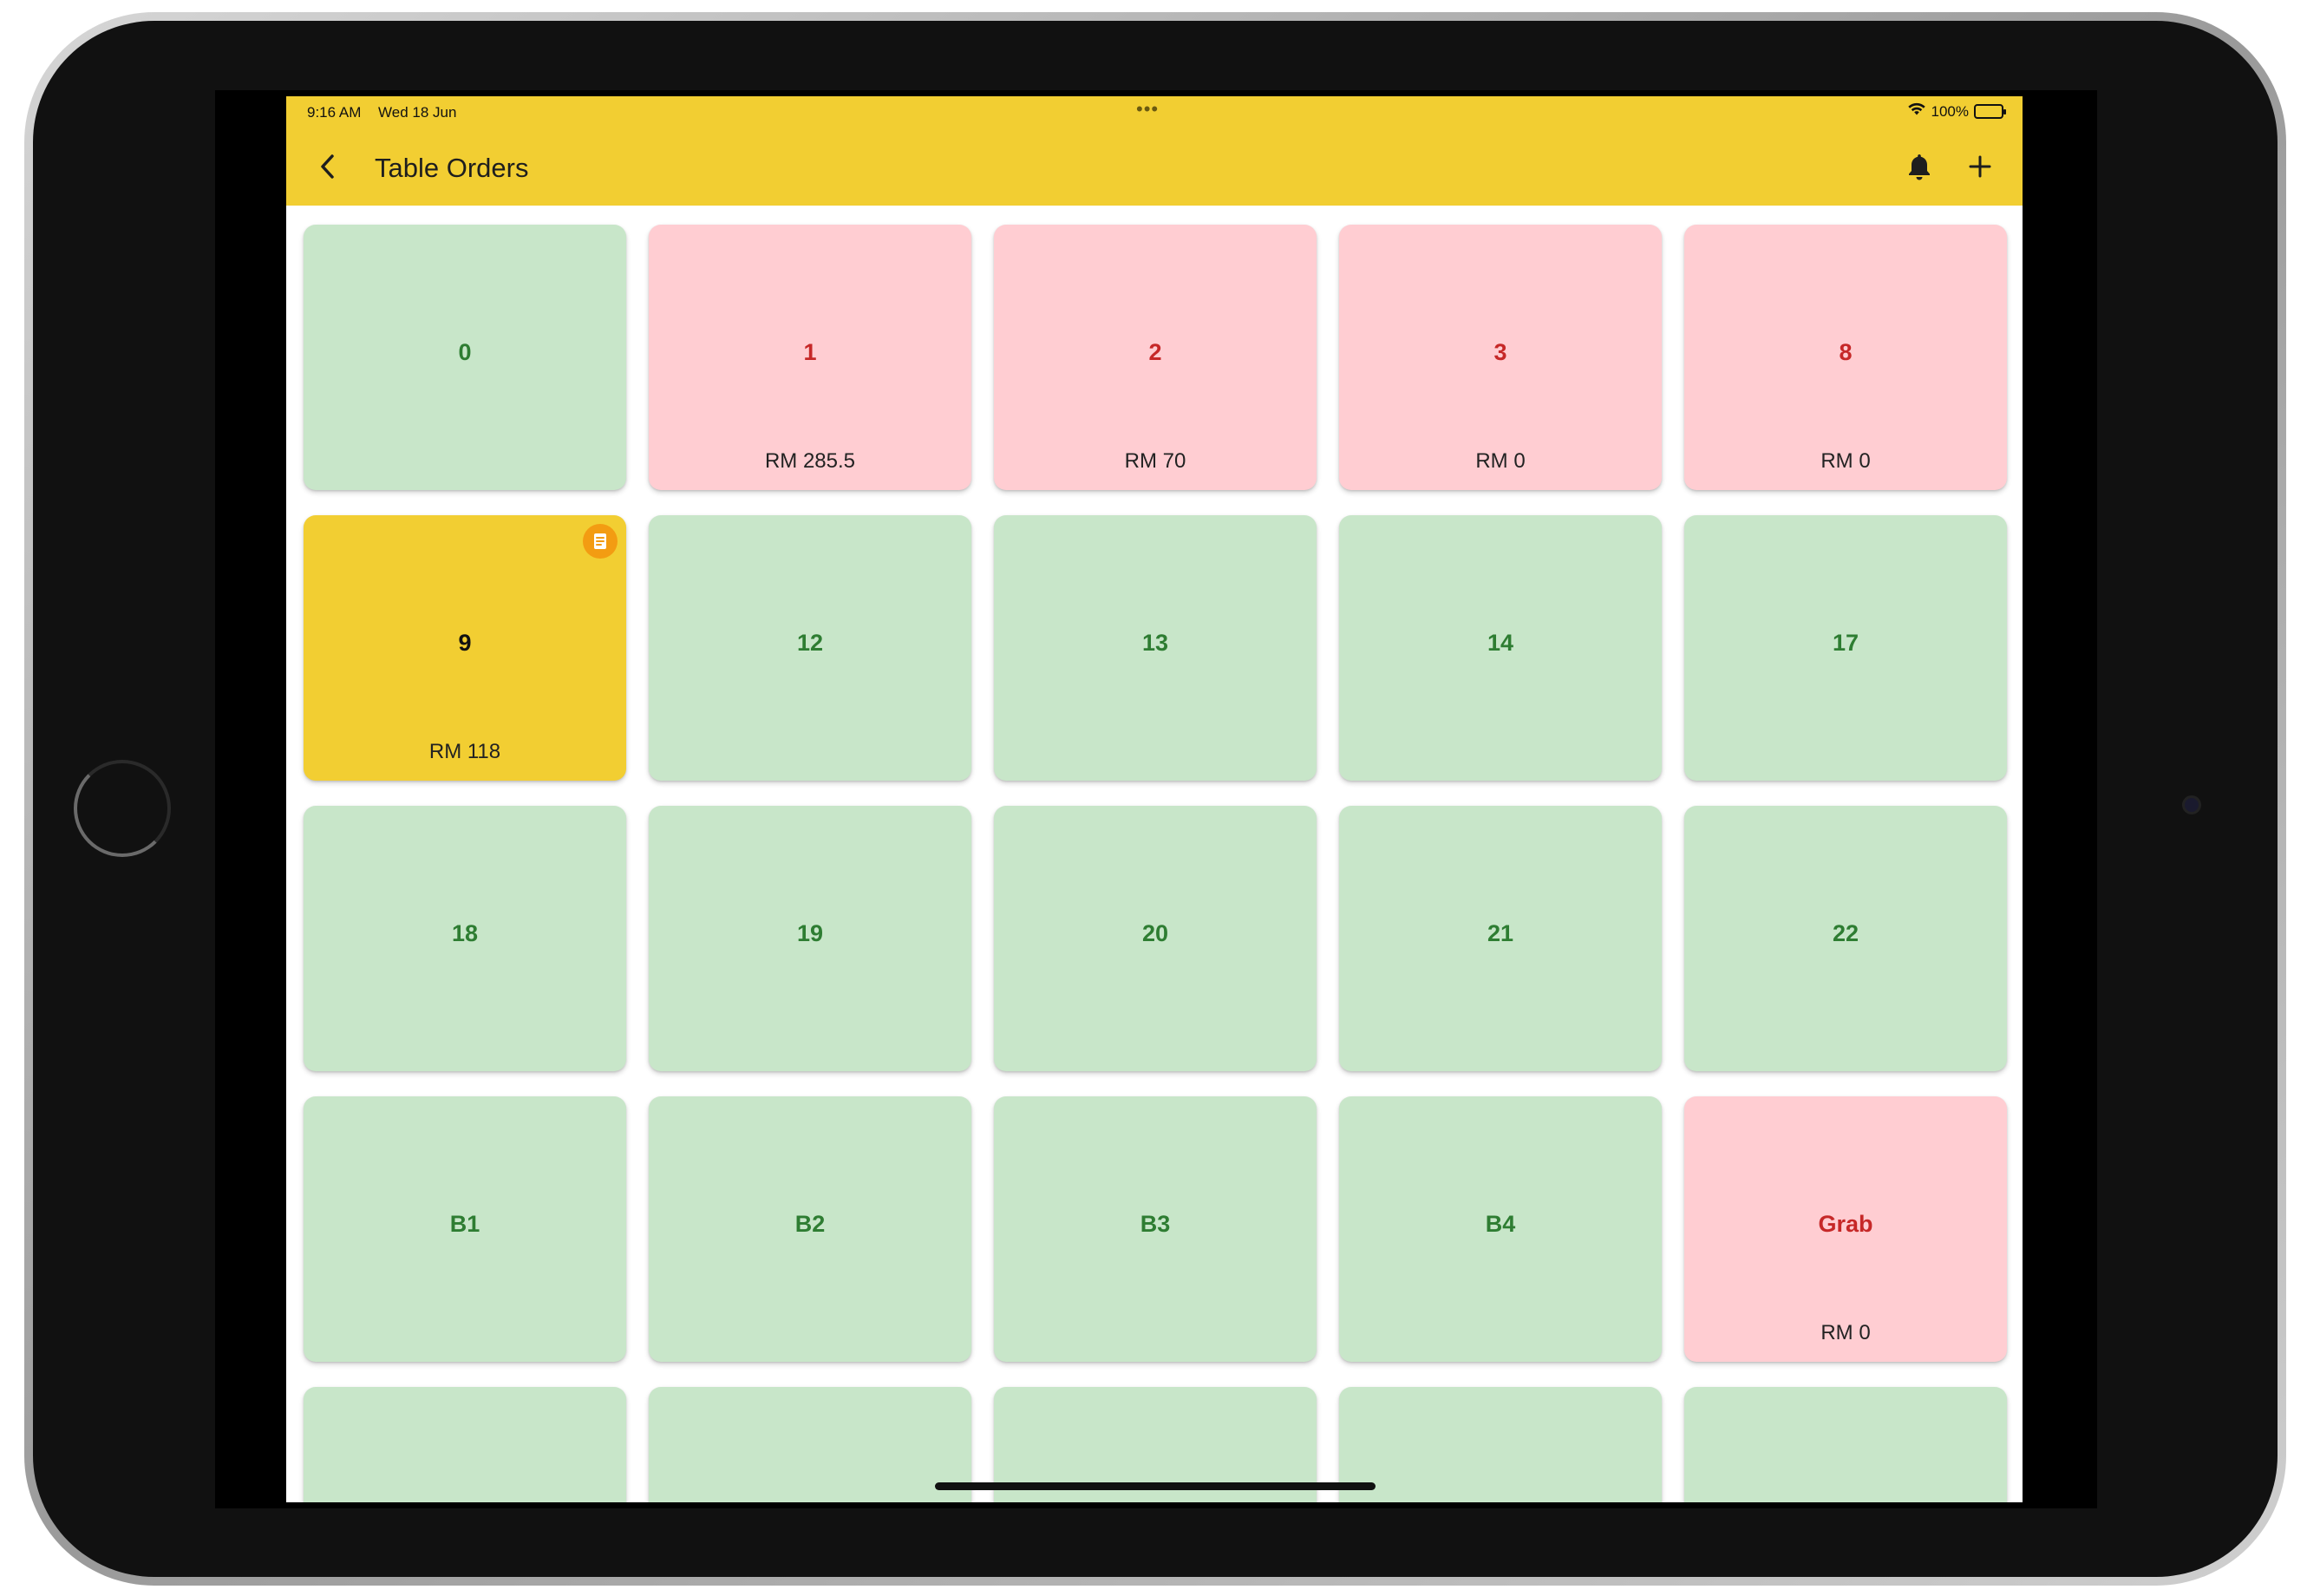  Describe the element at coordinates (1916, 111) in the screenshot. I see `wifi-icon` at that location.